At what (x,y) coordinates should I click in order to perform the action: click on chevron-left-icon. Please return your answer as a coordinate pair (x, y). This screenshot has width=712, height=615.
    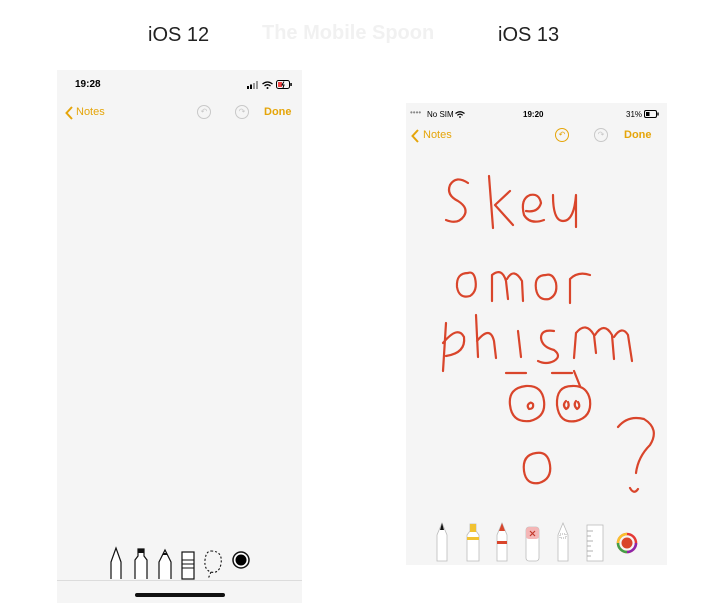
    Looking at the image, I should click on (69, 113).